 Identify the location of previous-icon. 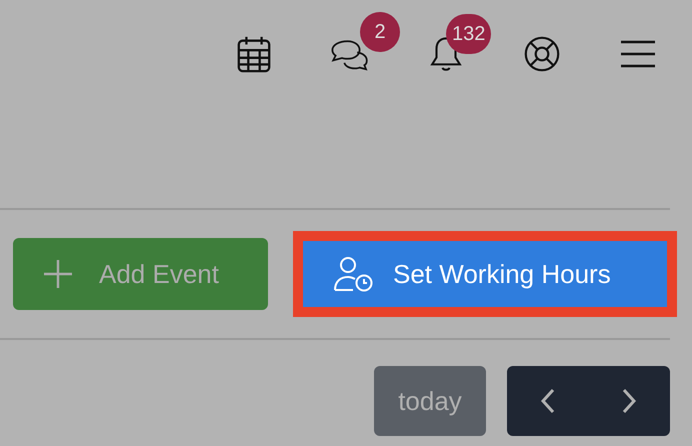
(548, 401).